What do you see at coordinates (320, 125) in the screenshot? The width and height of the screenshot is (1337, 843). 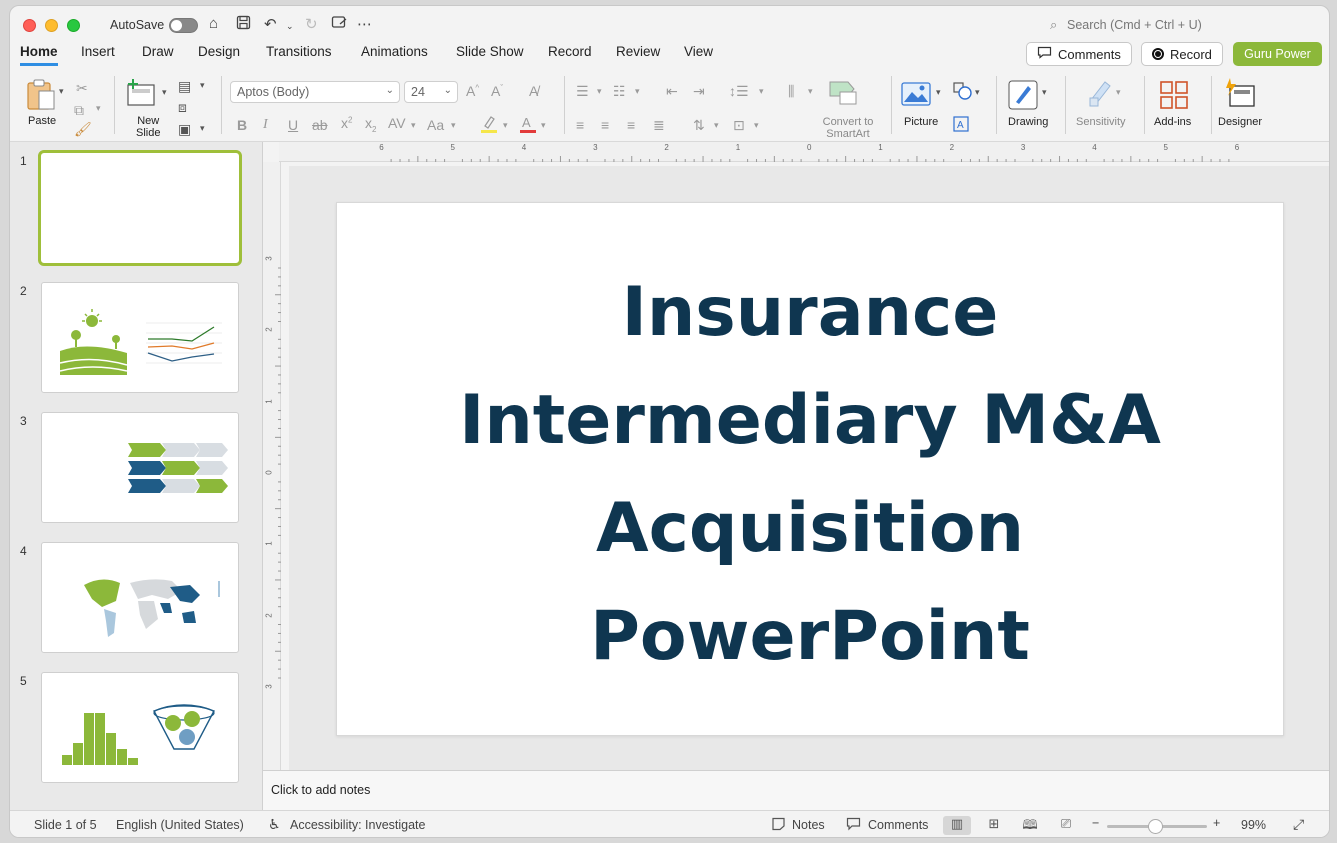 I see `strikethrough-icon: ab` at bounding box center [320, 125].